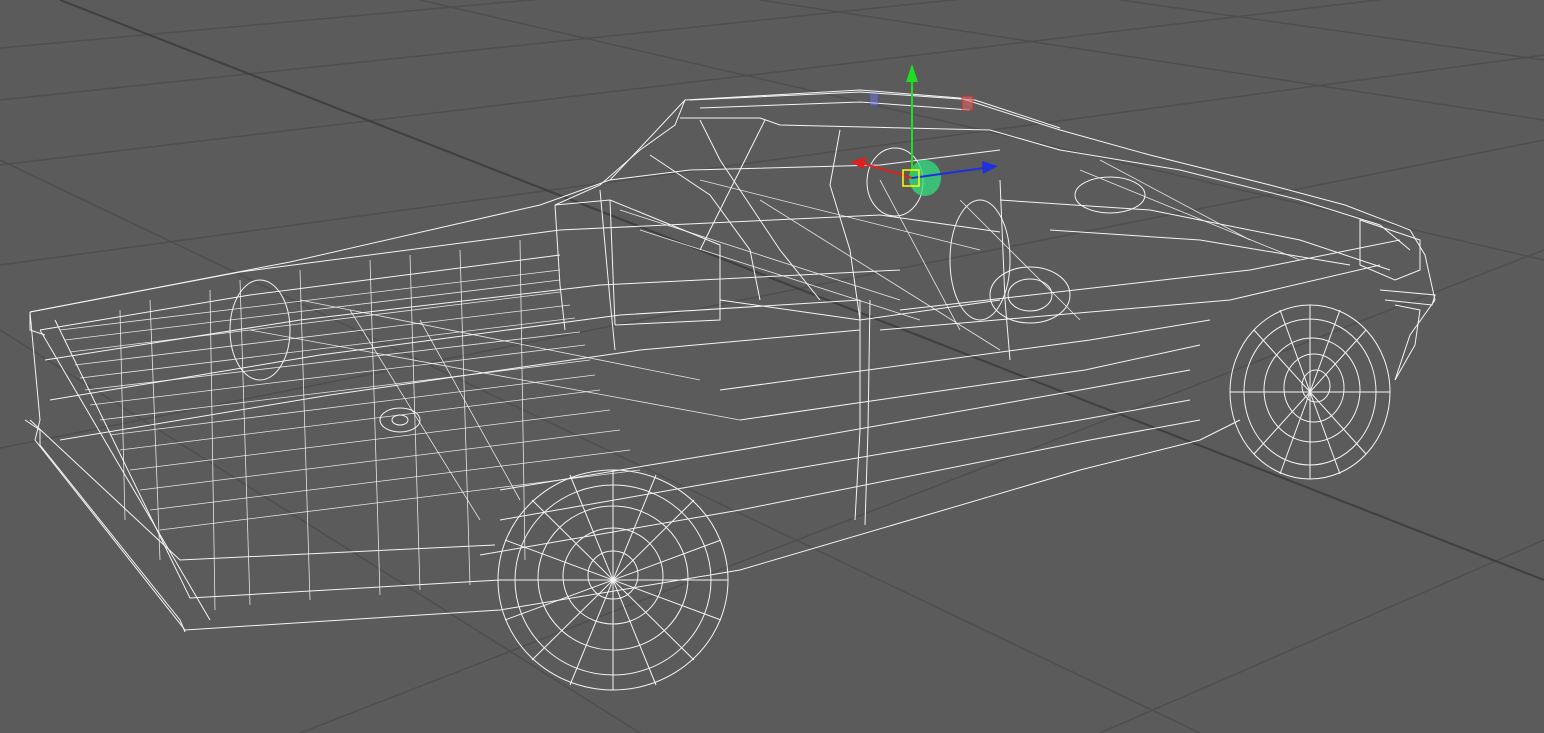 Image resolution: width=1544 pixels, height=733 pixels. Describe the element at coordinates (967, 103) in the screenshot. I see `xy-plane-handle` at that location.